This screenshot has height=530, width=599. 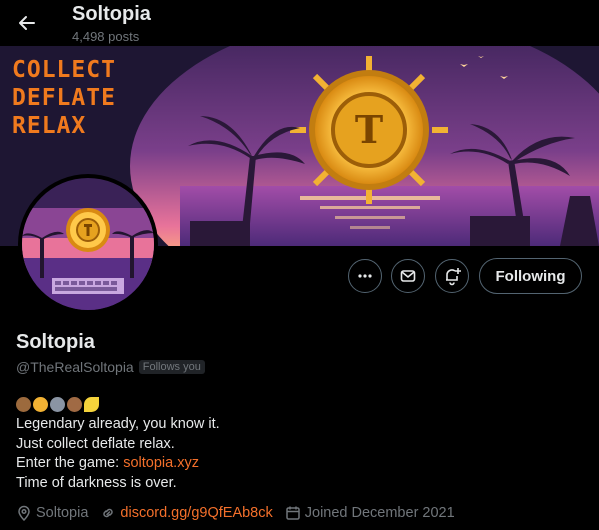 What do you see at coordinates (57, 404) in the screenshot?
I see `wolf-icon` at bounding box center [57, 404].